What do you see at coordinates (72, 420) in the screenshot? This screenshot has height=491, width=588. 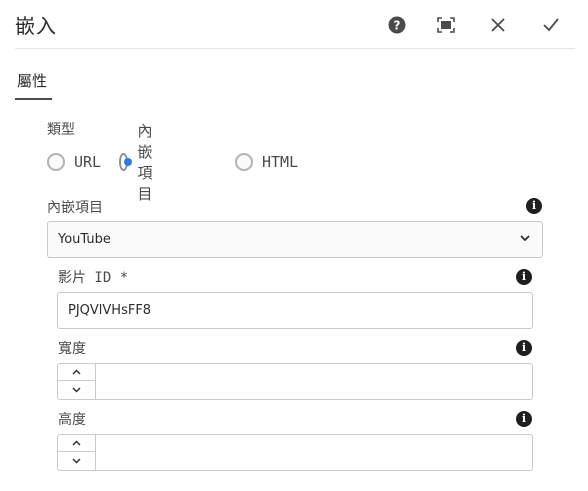 I see `height-label: 高度` at bounding box center [72, 420].